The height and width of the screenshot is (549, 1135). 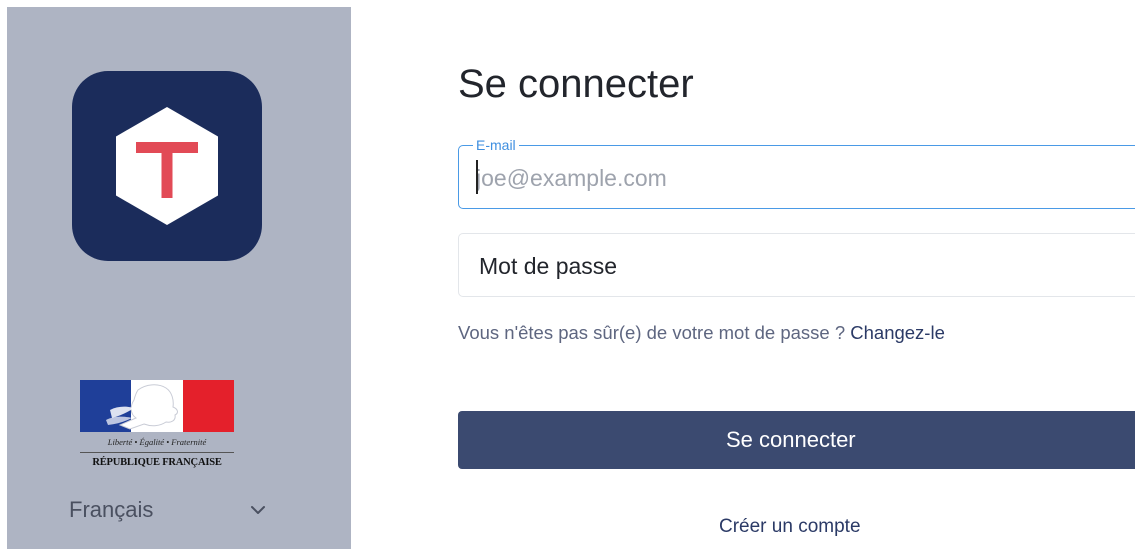 I want to click on marianne-flag-logo, so click(x=157, y=406).